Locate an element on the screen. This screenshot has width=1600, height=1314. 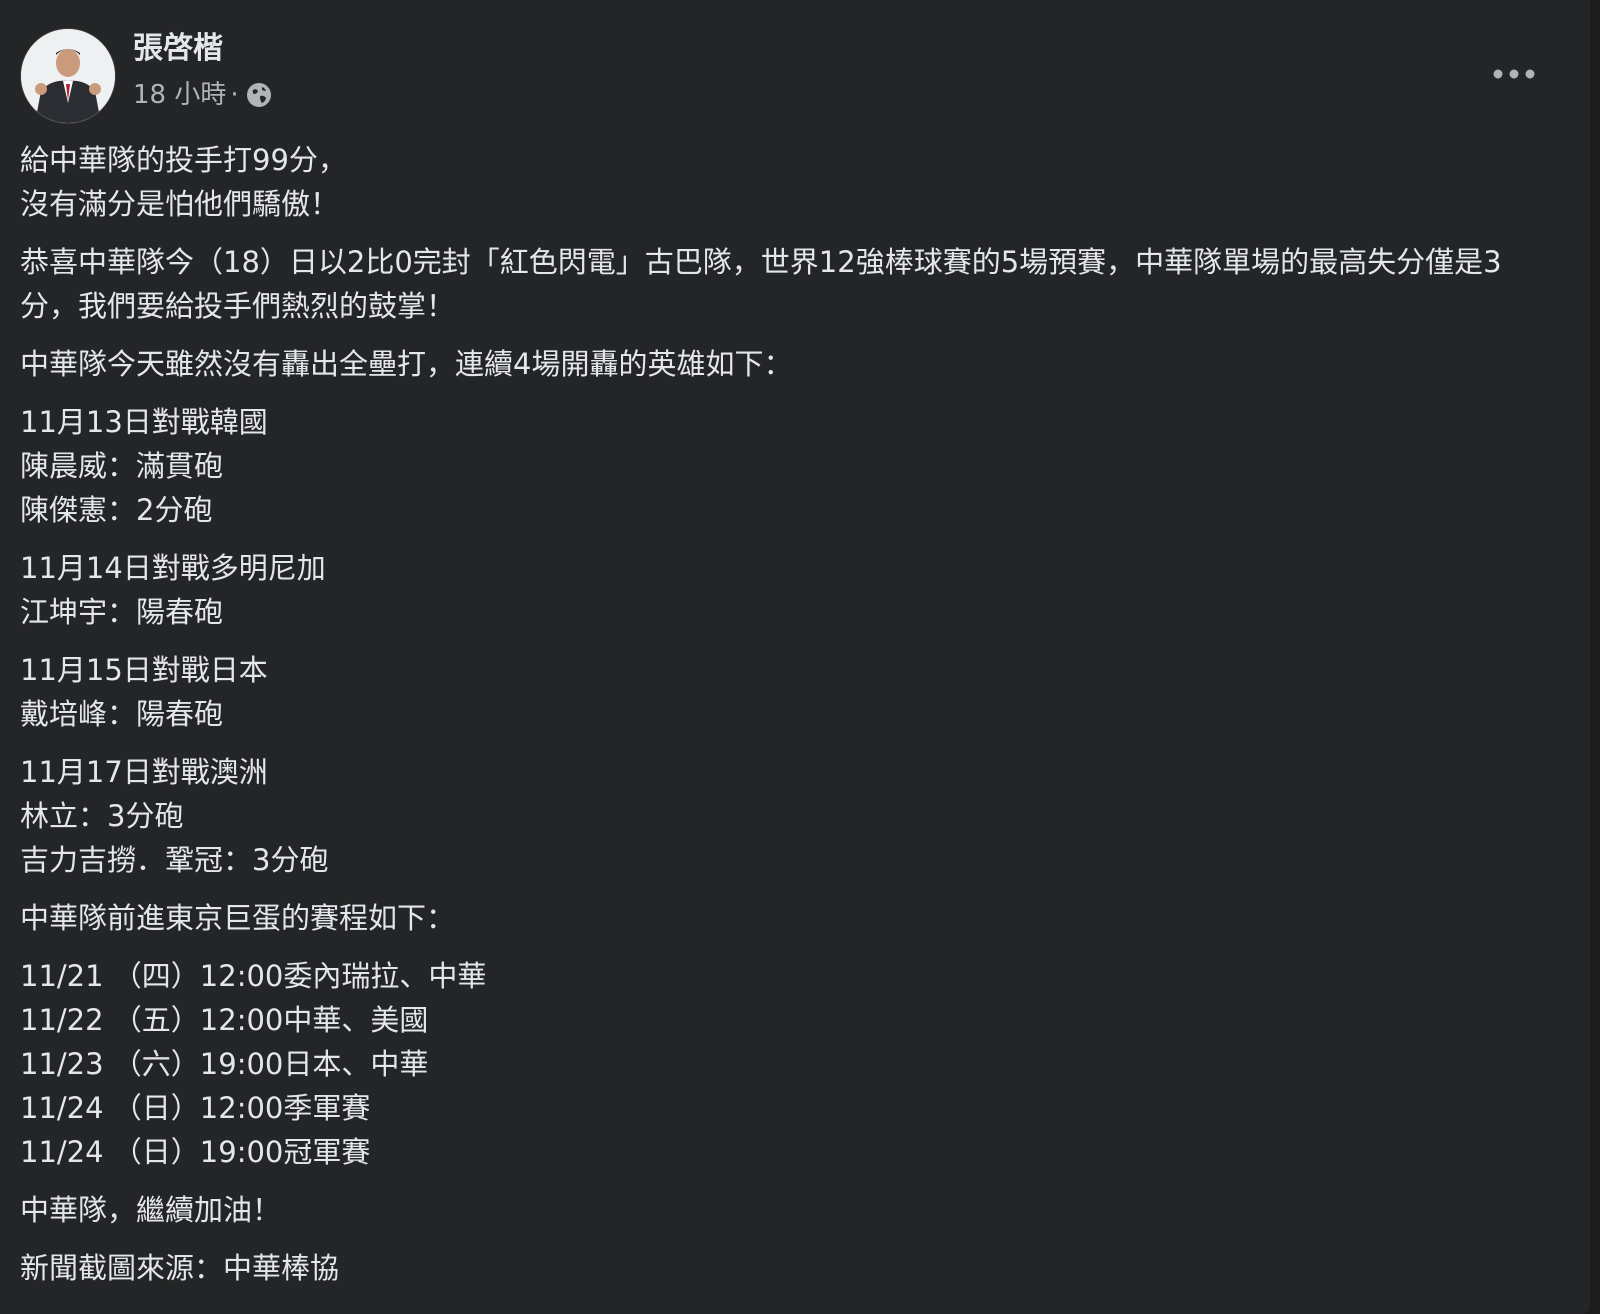
text-line: 沒有滿分是怕他們驕傲！ is located at coordinates (180, 204).